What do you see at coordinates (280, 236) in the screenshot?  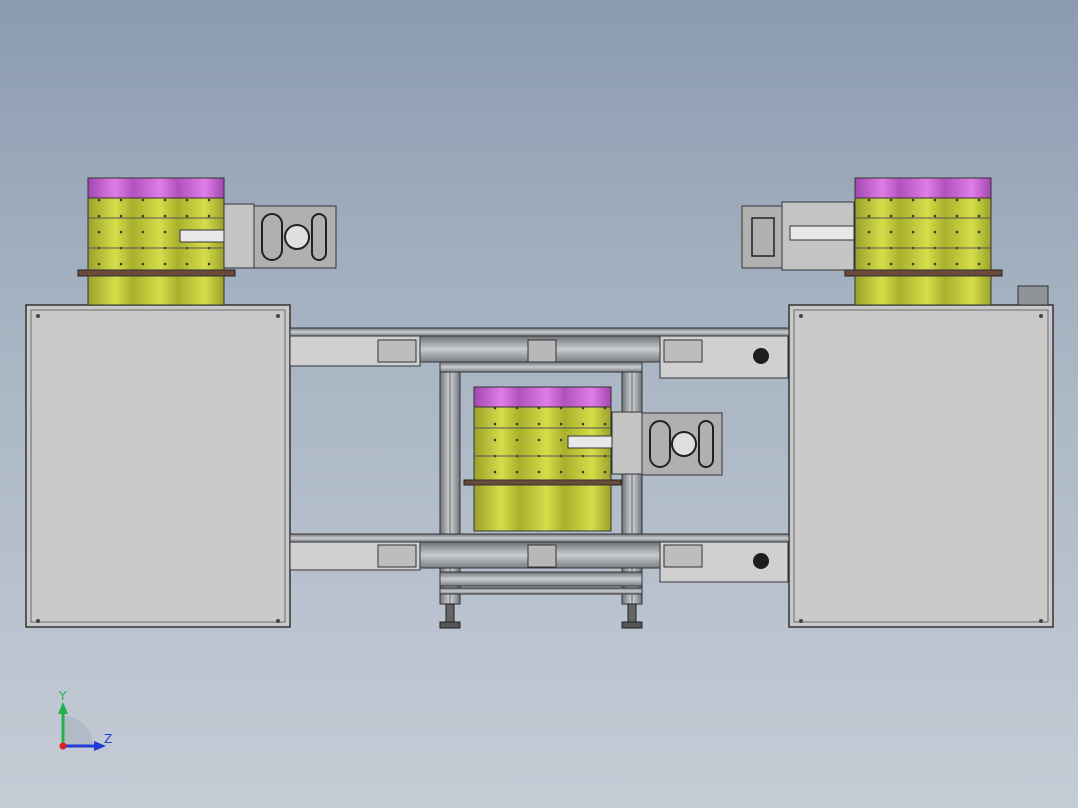 I see `left-gripper-module` at bounding box center [280, 236].